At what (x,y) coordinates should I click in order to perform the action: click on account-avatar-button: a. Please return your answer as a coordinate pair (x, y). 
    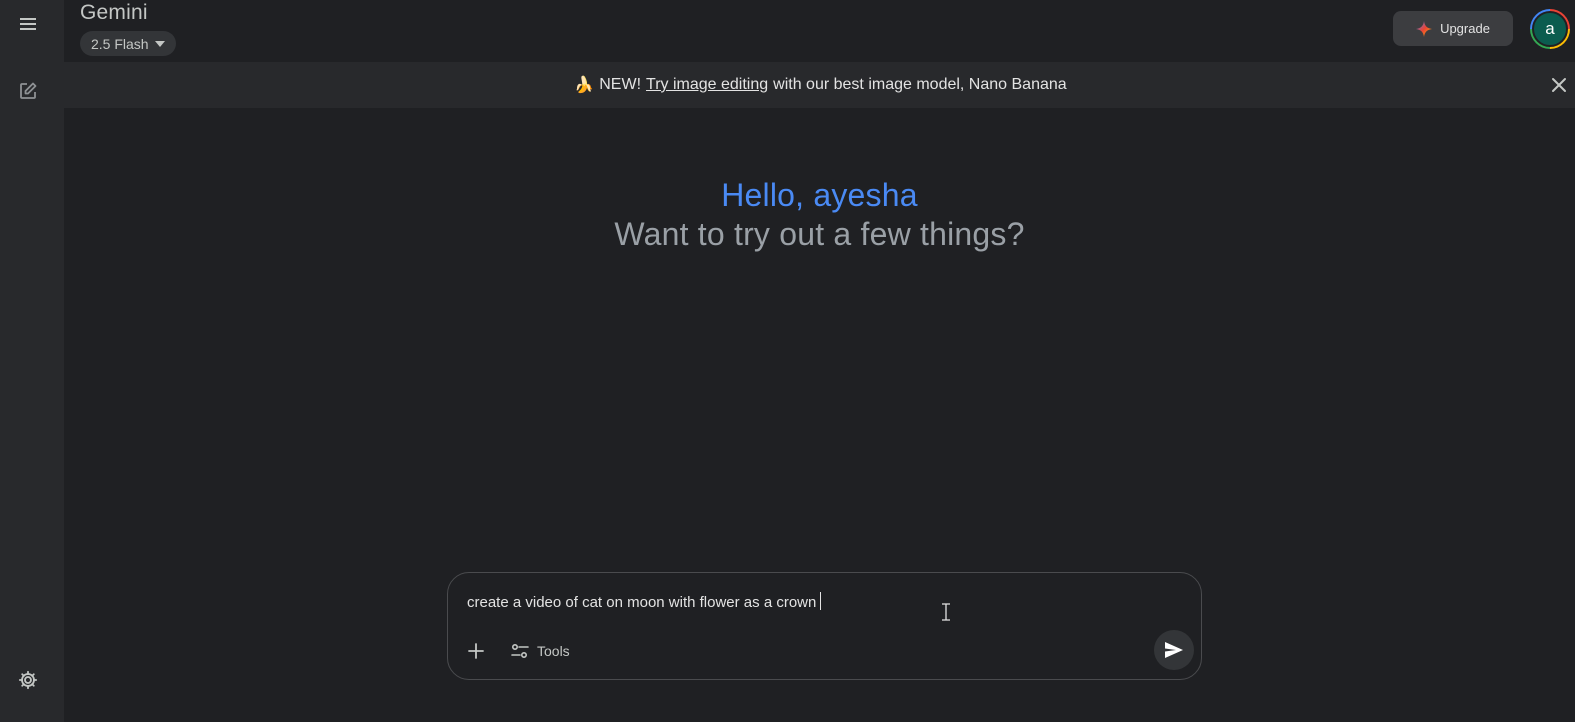
    Looking at the image, I should click on (1550, 29).